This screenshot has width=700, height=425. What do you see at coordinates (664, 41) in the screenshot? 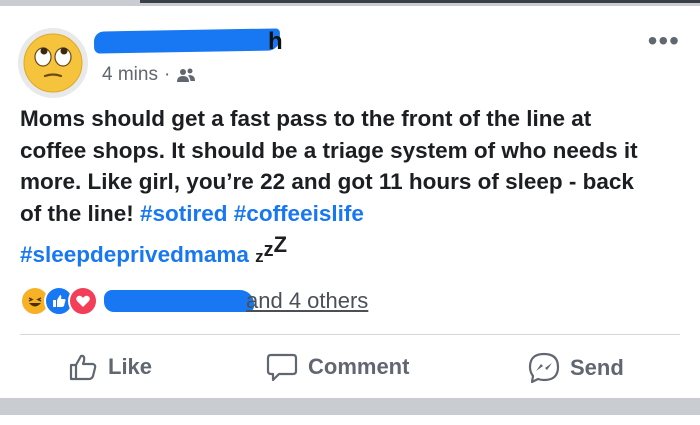
I see `more-options-icon: •••` at bounding box center [664, 41].